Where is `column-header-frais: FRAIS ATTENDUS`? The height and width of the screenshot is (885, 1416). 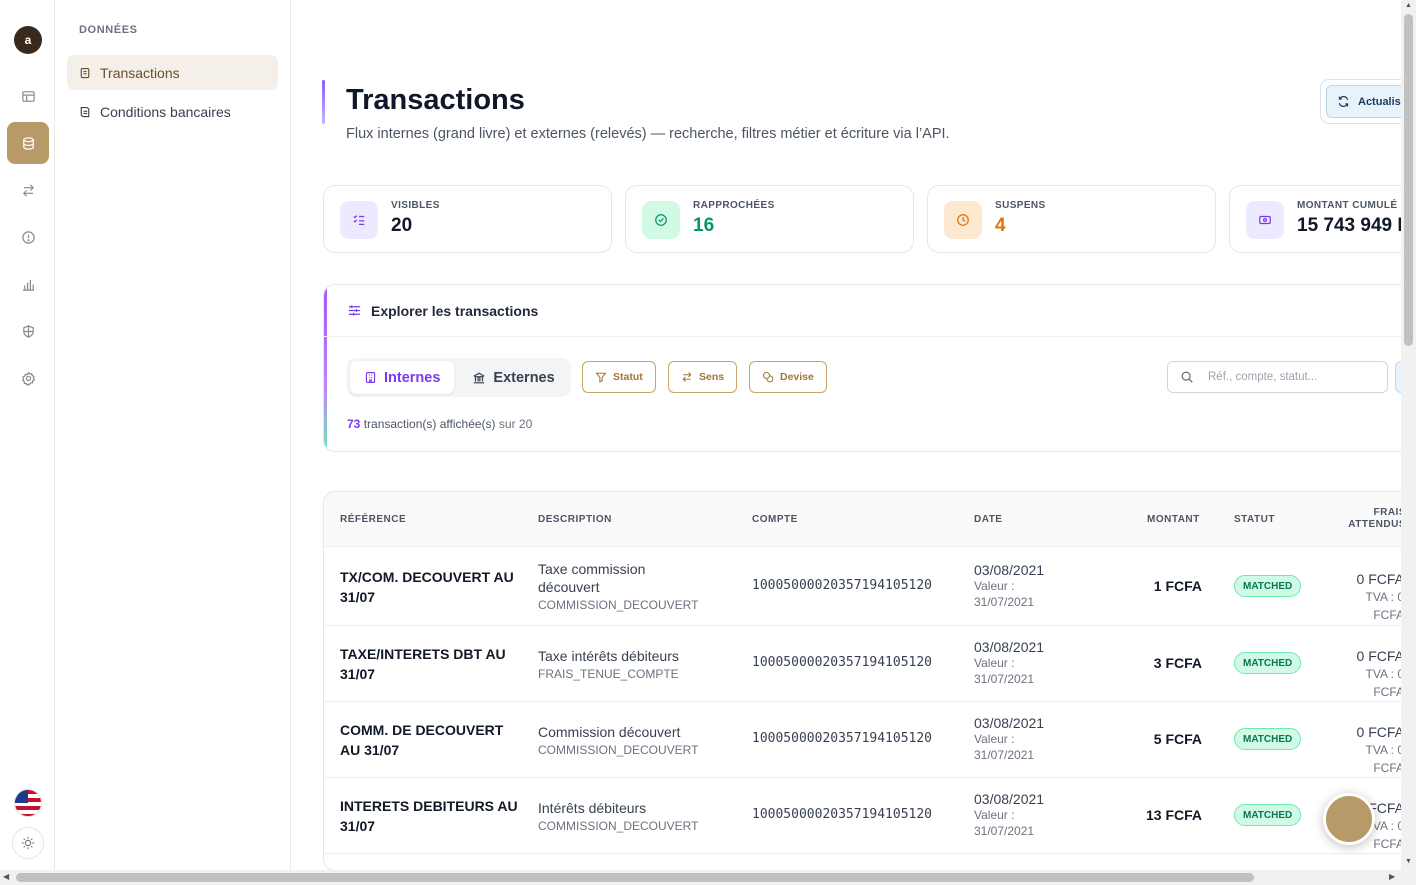
column-header-frais: FRAIS ATTENDUS is located at coordinates (1367, 519).